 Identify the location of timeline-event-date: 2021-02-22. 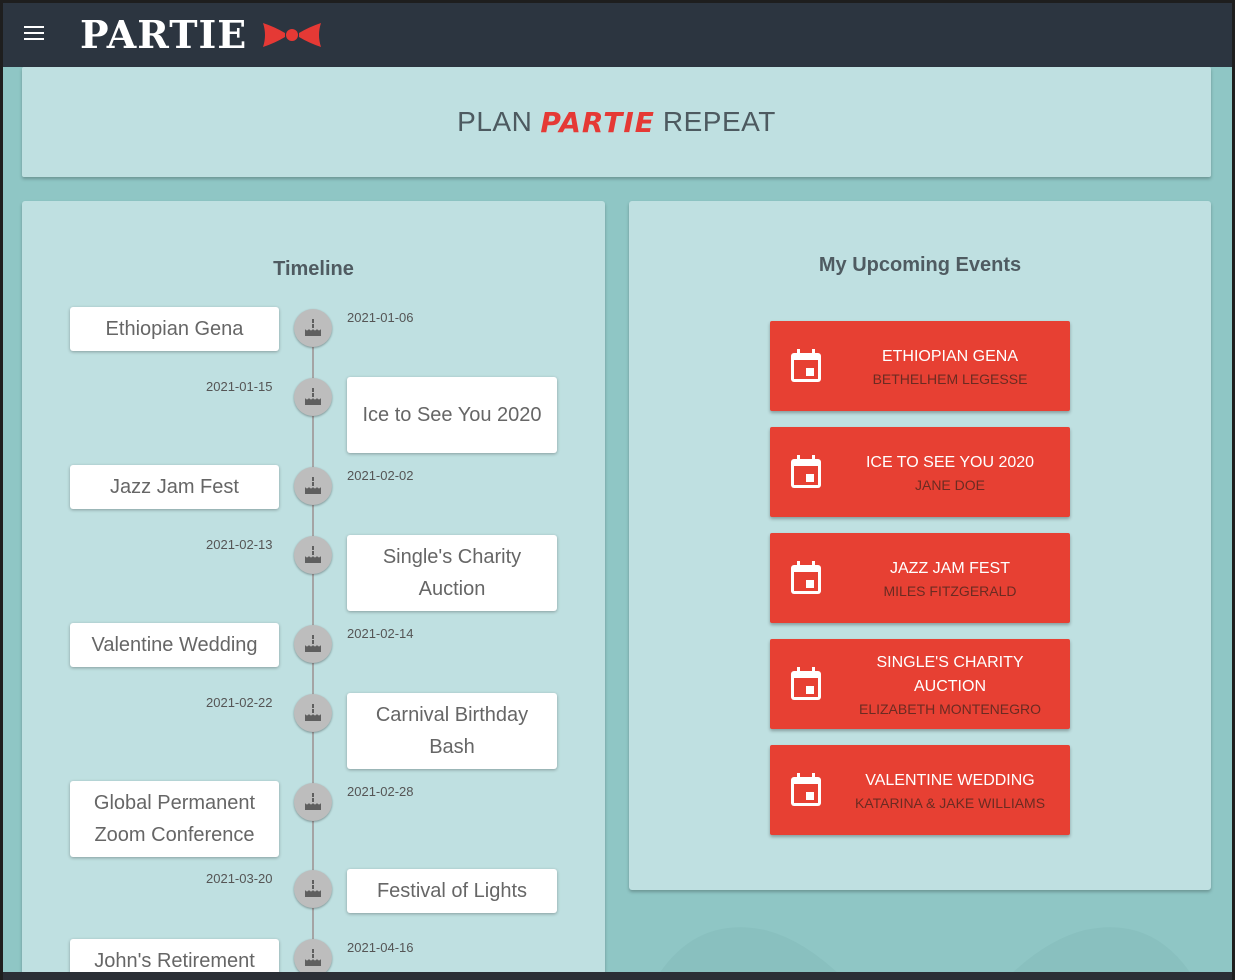
(239, 702).